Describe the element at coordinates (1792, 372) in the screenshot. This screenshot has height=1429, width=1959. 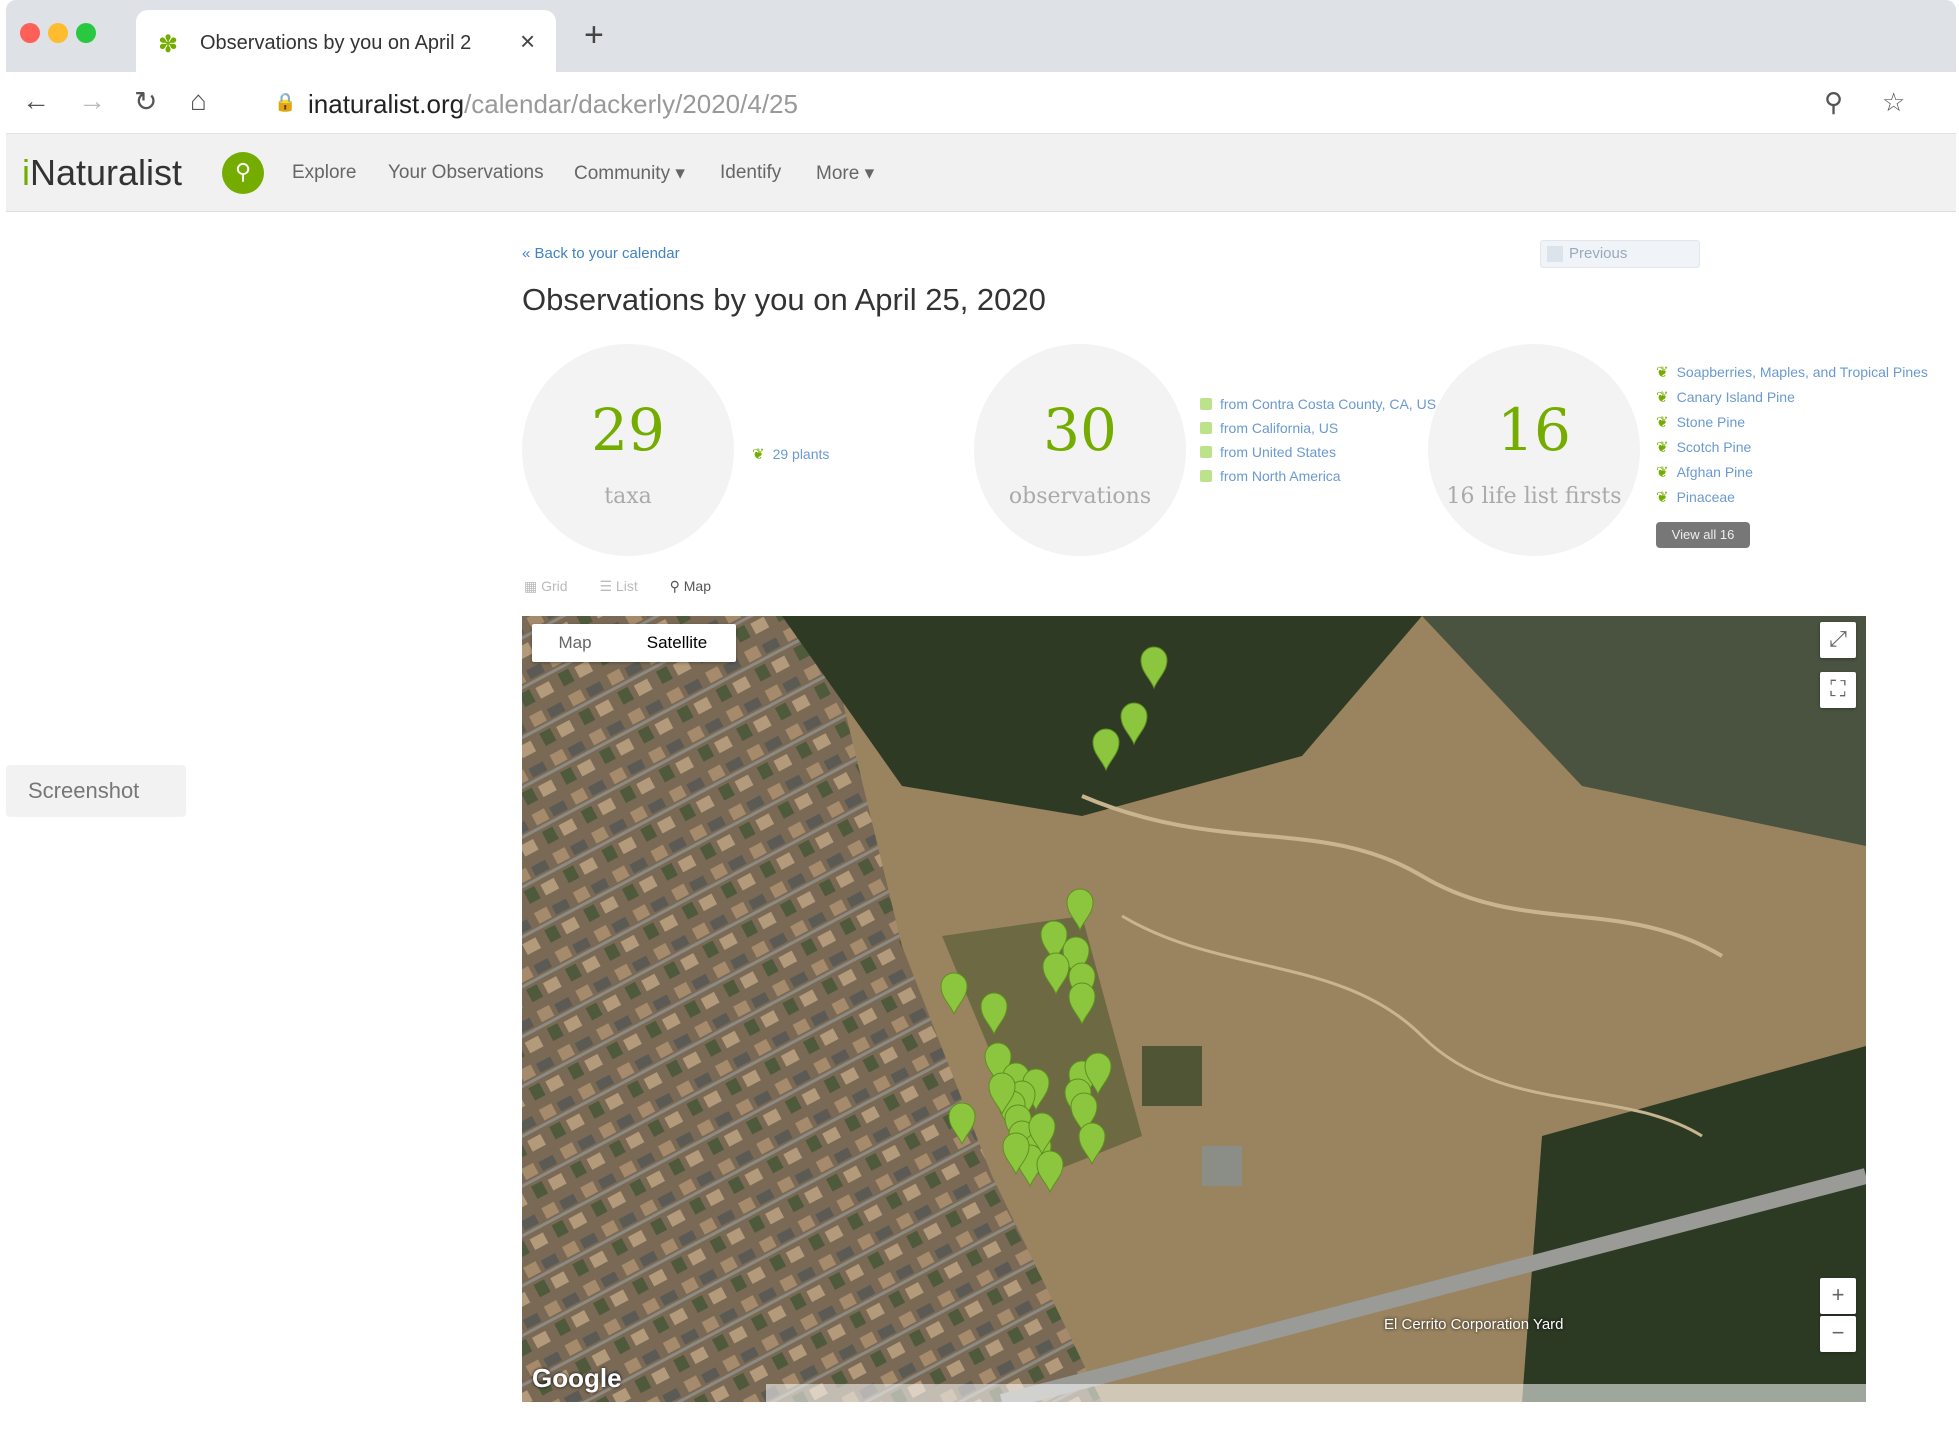
I see `life-list-item: ❦ Soapberries, Maples, and Tropical Pines` at that location.